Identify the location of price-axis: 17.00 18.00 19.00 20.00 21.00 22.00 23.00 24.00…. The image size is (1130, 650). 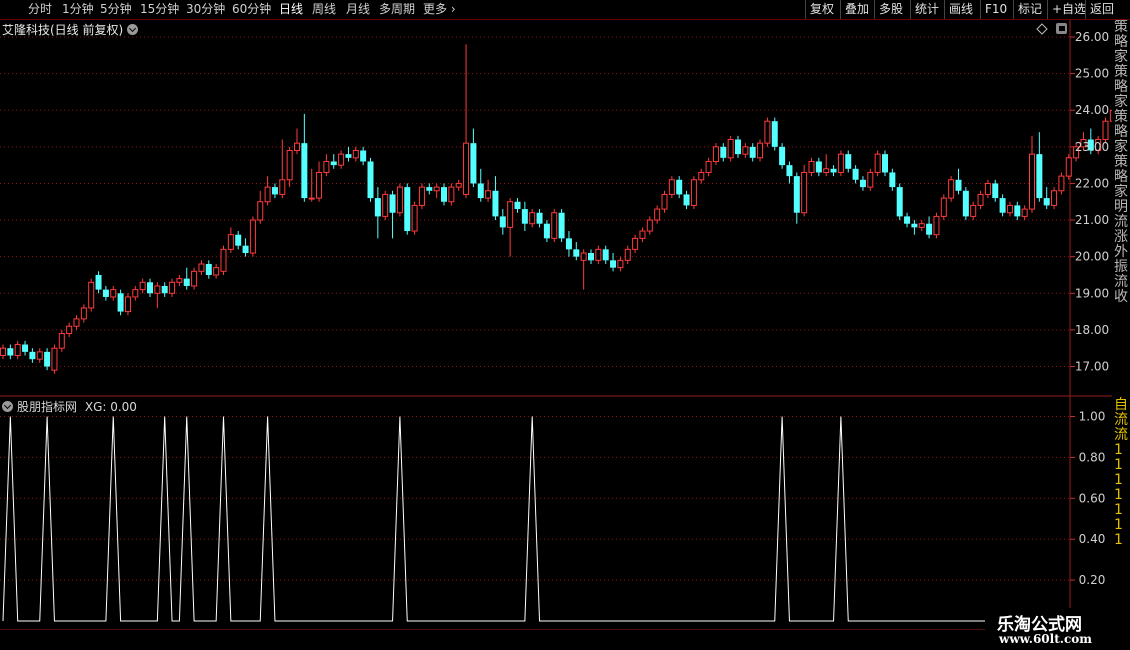
(1089, 202).